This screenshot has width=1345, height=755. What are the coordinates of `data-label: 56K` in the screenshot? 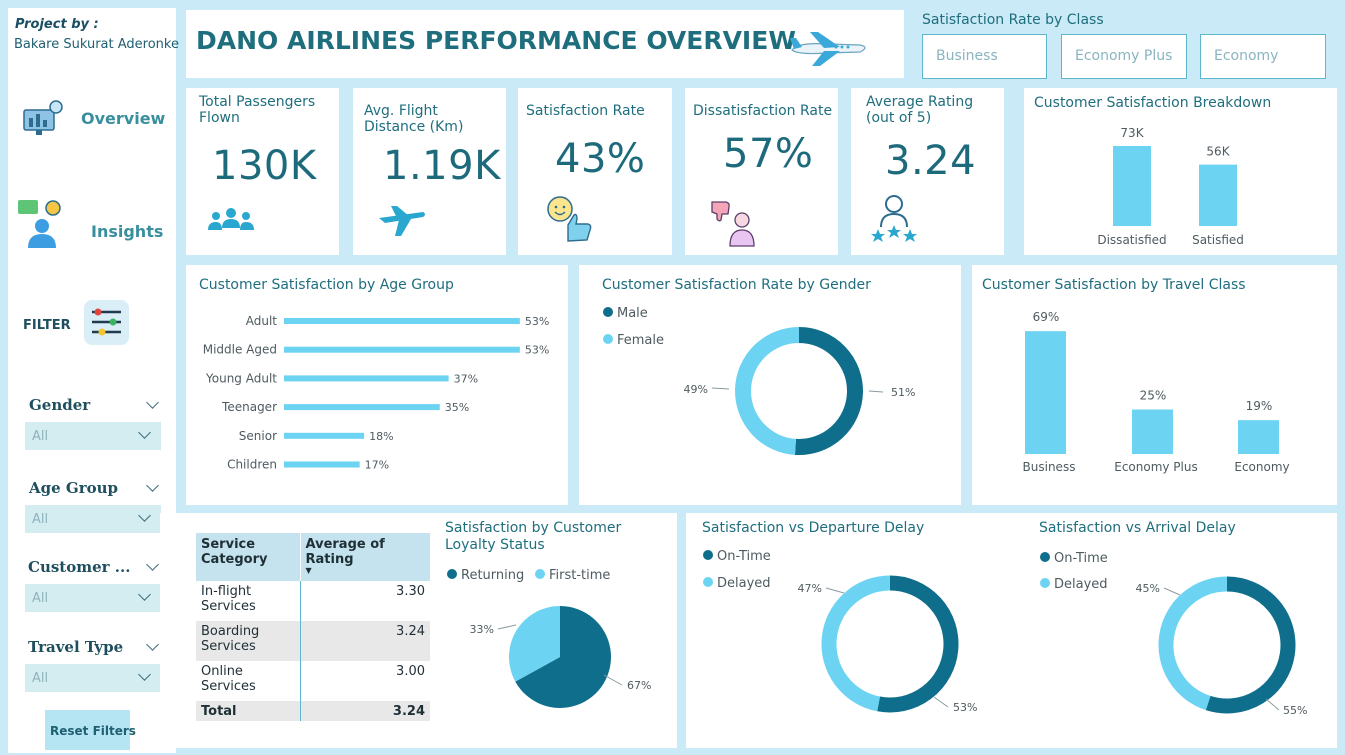 It's located at (1218, 152).